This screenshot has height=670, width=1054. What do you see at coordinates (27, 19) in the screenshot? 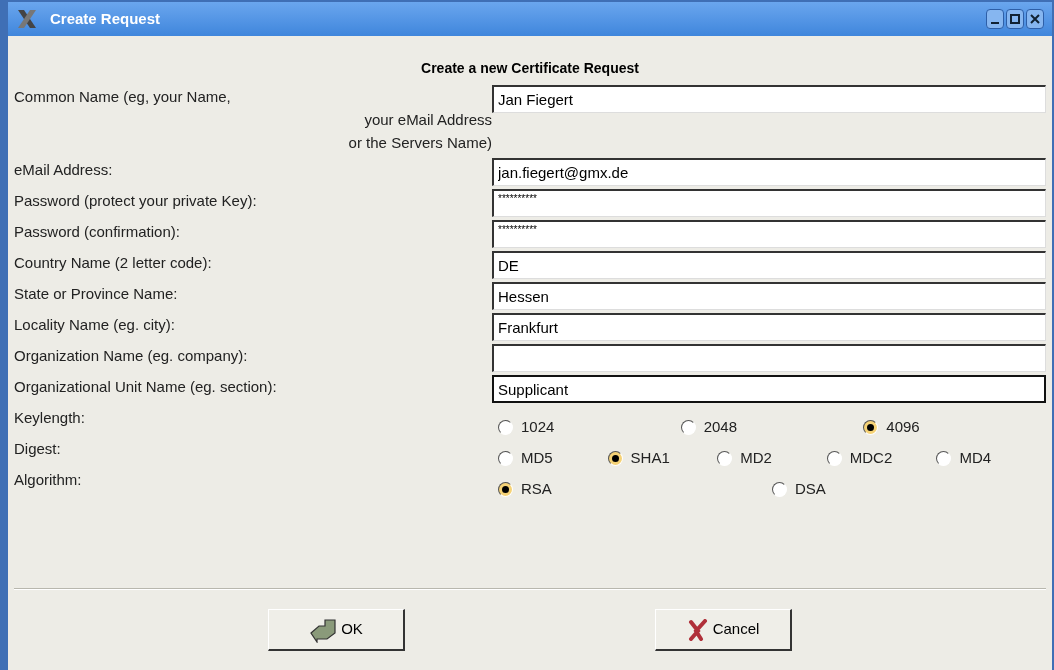
I see `x-logo-icon` at bounding box center [27, 19].